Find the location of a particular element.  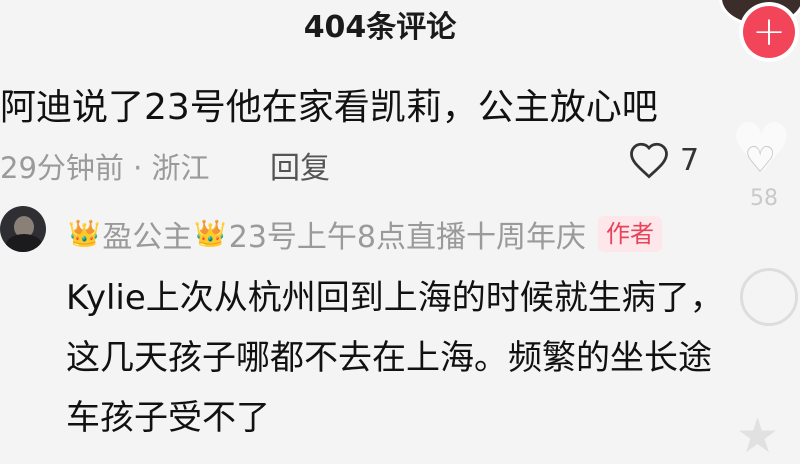

like-button: 7 is located at coordinates (663, 160).